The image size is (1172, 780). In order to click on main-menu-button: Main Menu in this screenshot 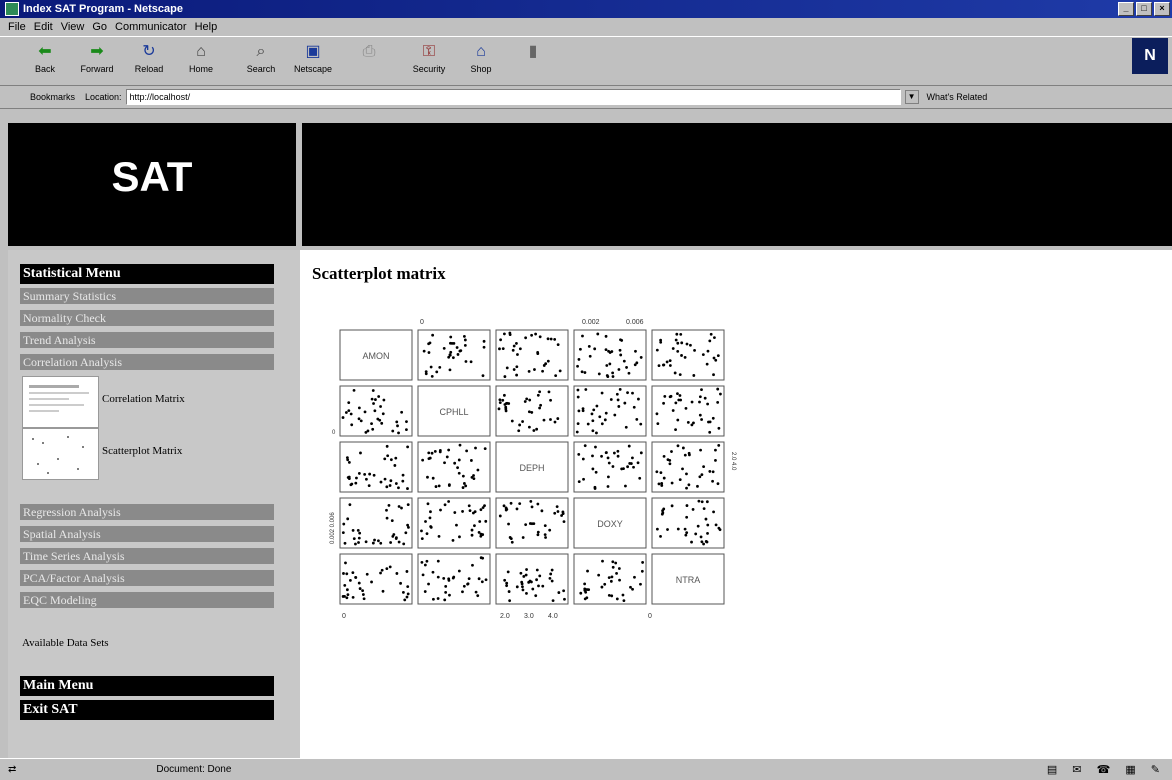, I will do `click(147, 686)`.